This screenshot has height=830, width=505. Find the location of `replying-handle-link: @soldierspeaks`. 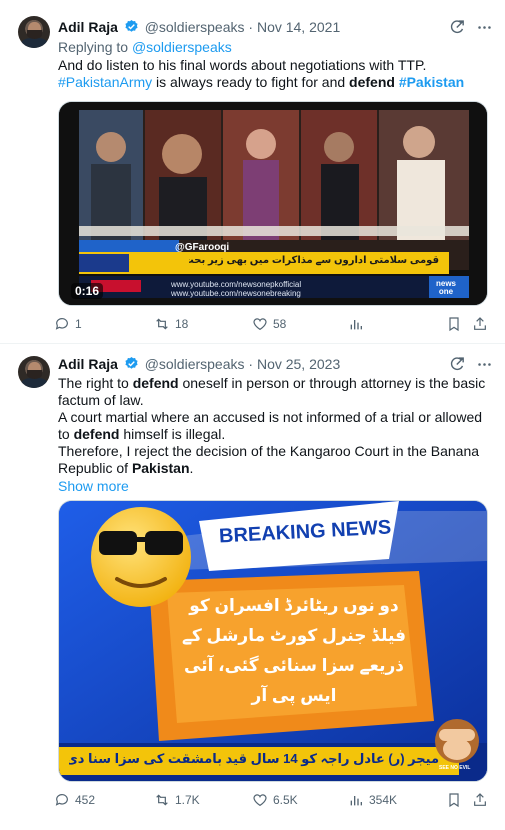

replying-handle-link: @soldierspeaks is located at coordinates (182, 47).